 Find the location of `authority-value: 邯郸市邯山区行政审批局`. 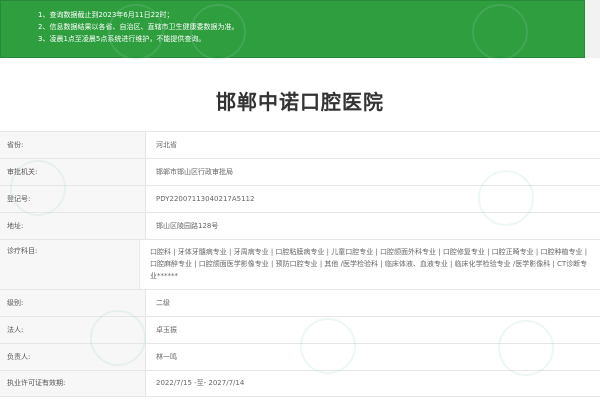

authority-value: 邯郸市邯山区行政审批局 is located at coordinates (372, 172).